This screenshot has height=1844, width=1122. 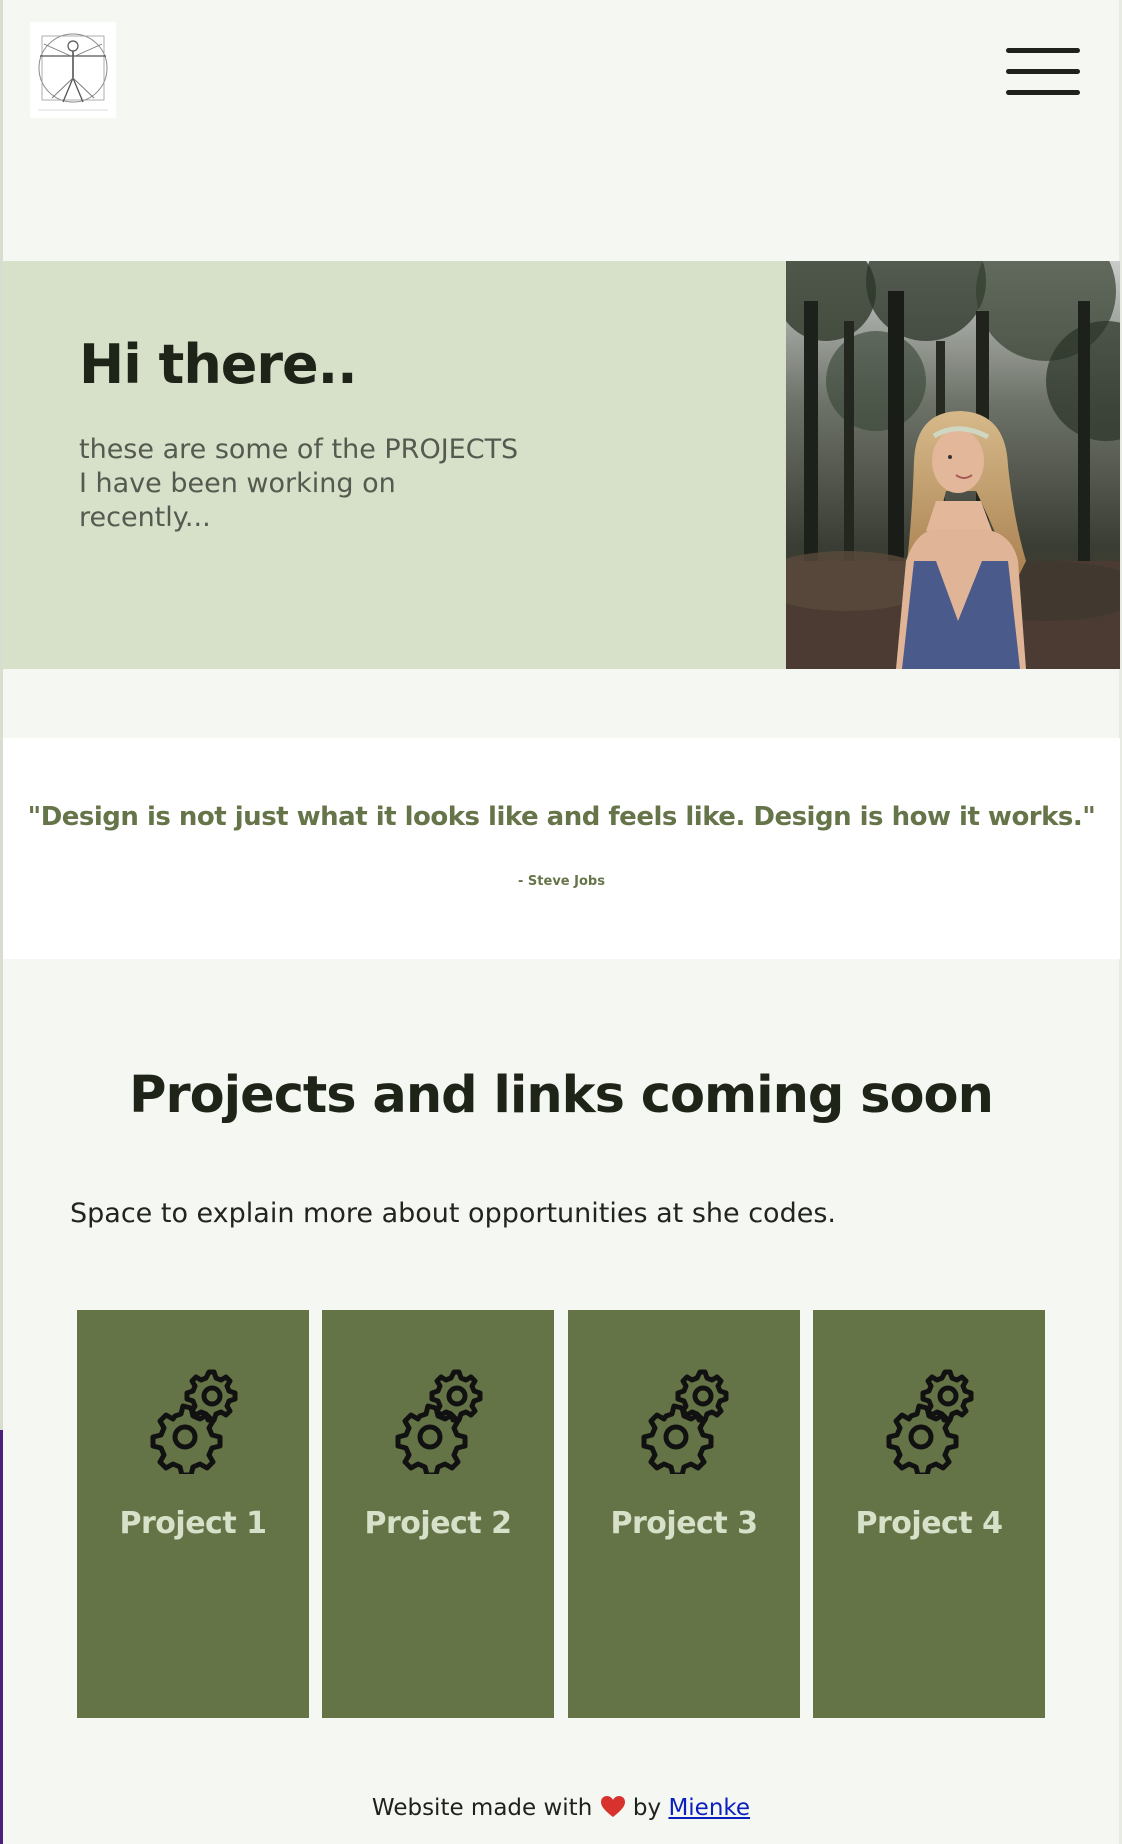 I want to click on footer-prefix-text: Website made with, so click(x=482, y=1808).